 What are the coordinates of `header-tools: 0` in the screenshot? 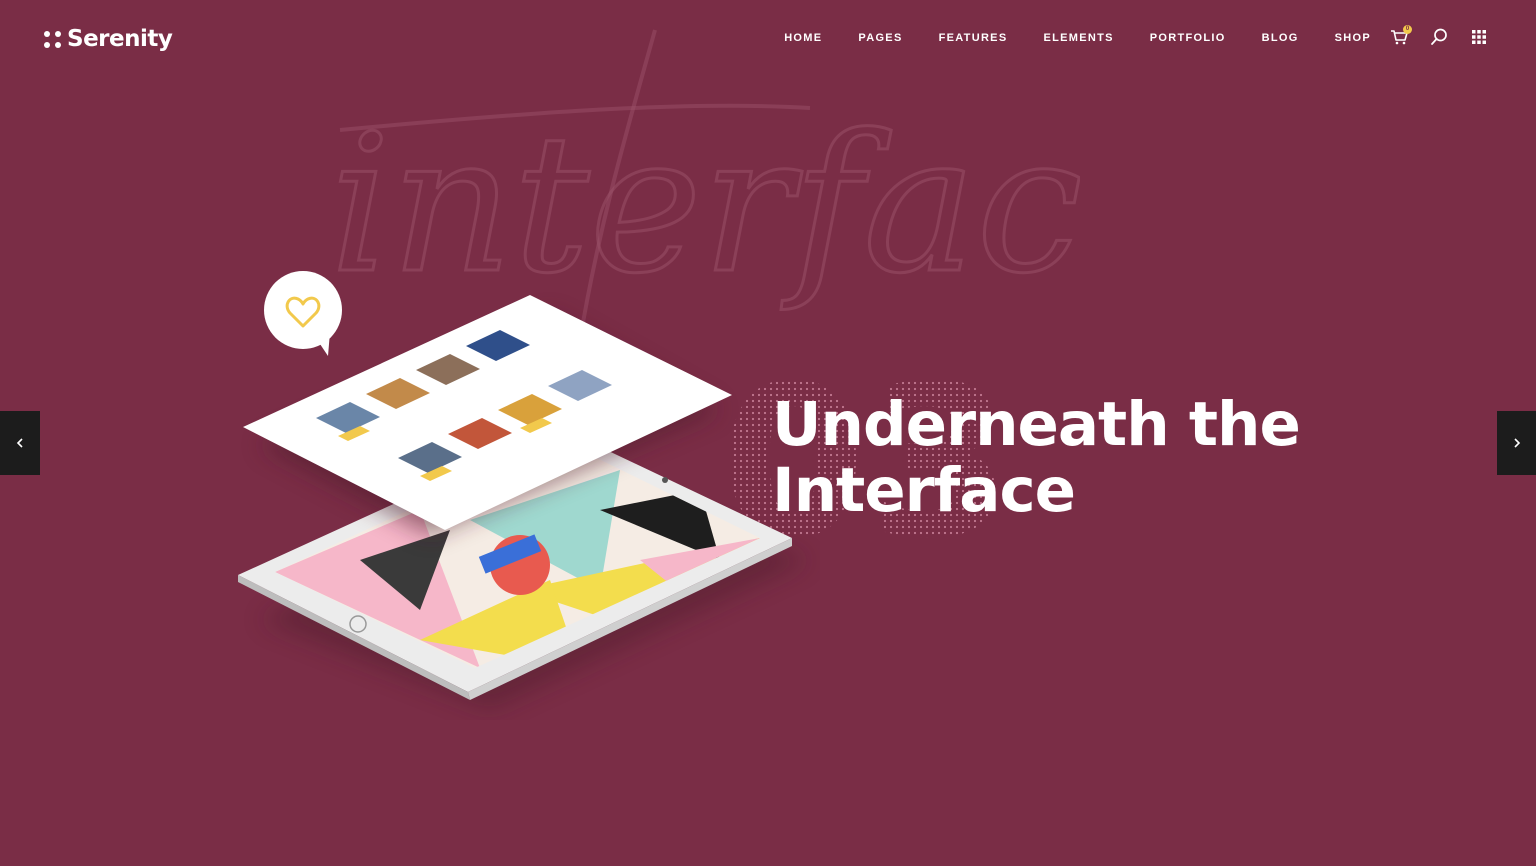 It's located at (1439, 35).